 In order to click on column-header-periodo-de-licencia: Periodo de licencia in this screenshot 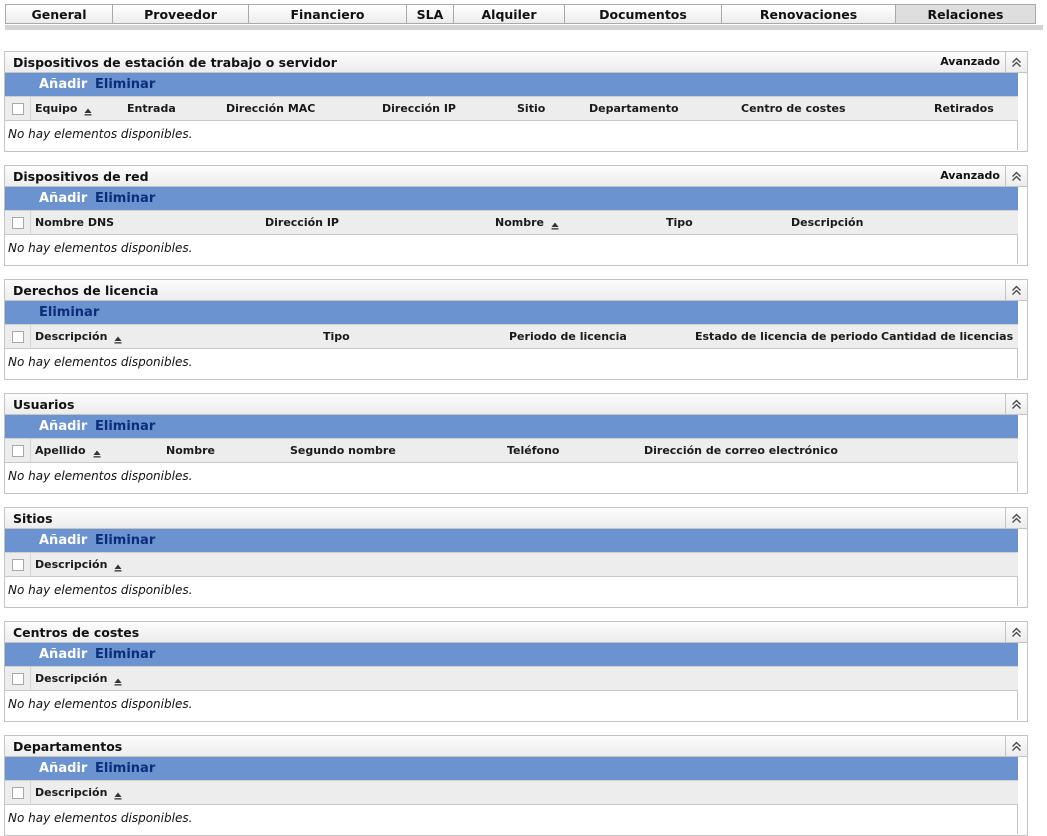, I will do `click(568, 336)`.